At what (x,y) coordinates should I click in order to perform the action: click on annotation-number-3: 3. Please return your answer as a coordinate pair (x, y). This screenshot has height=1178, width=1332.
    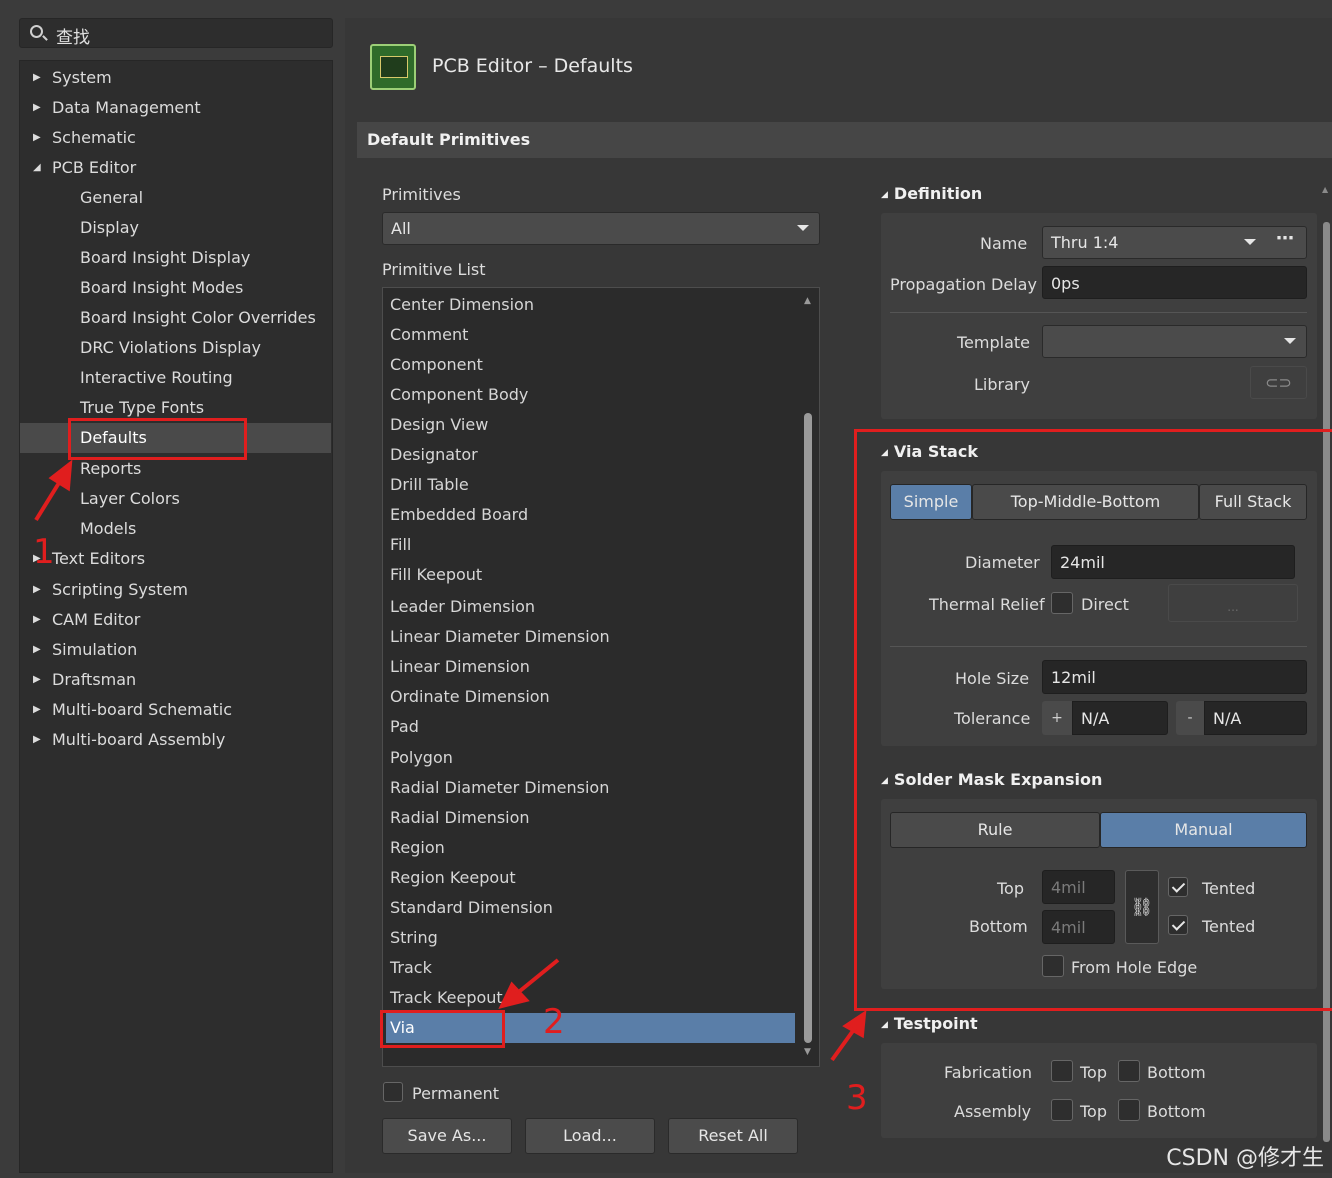
    Looking at the image, I should click on (857, 1098).